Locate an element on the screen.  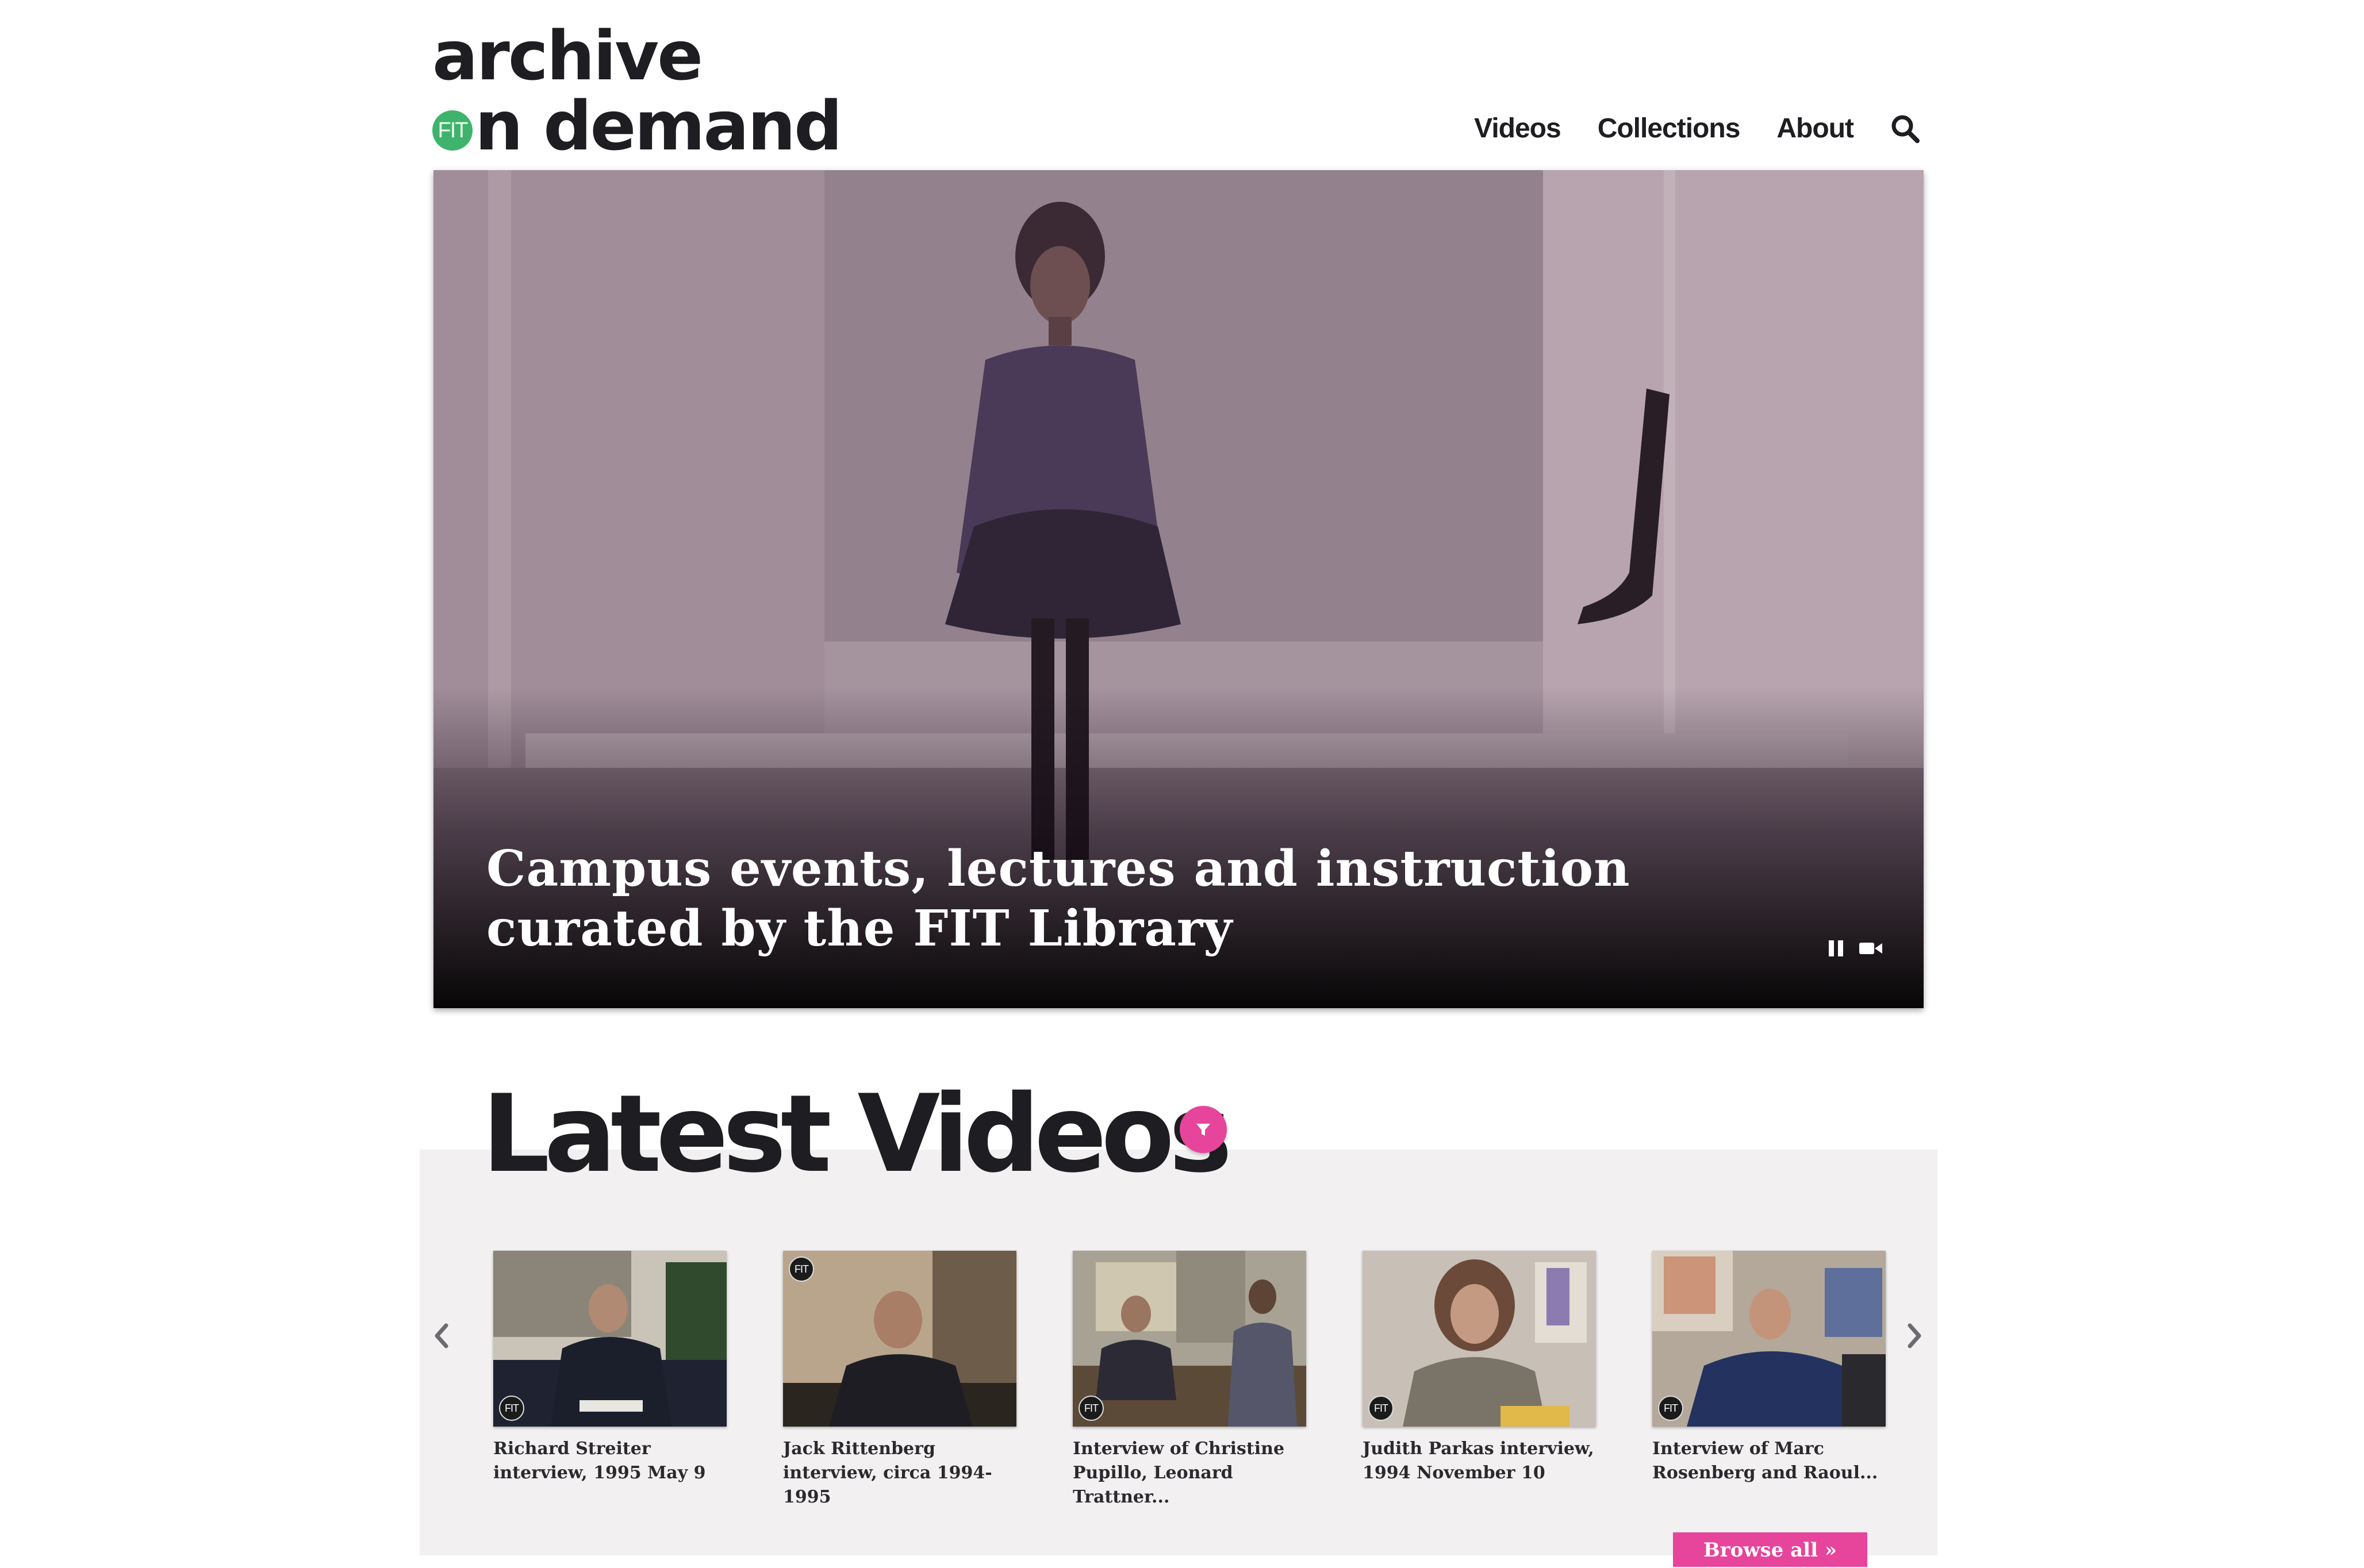
nav-videos: Videos is located at coordinates (1517, 129).